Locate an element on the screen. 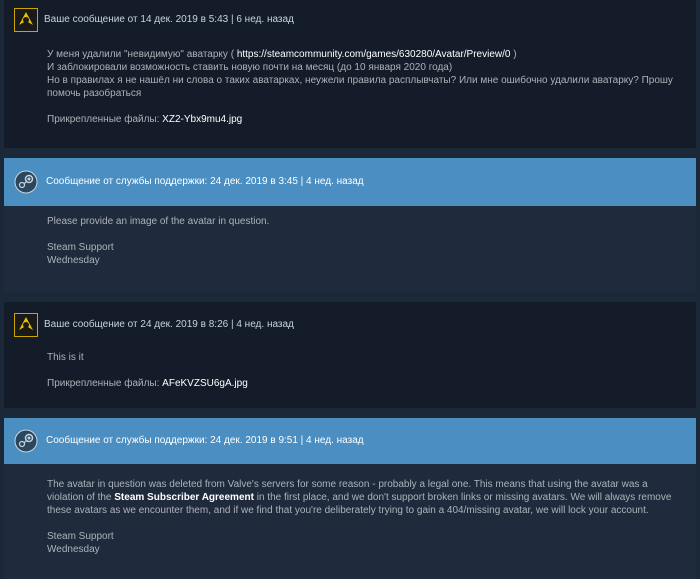  message-text: У меня удалили "невидимую" аватарку ( is located at coordinates (142, 54).